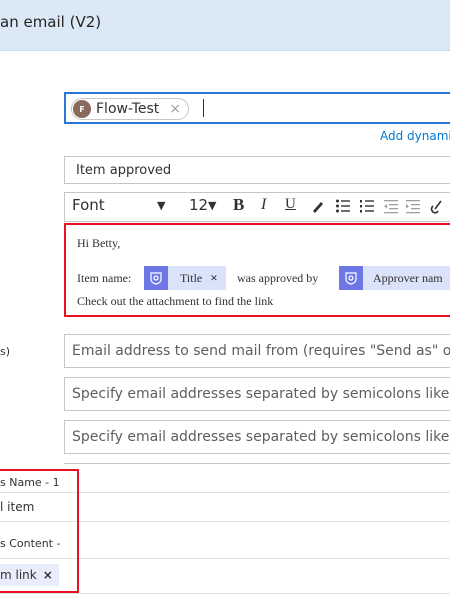 This screenshot has height=600, width=450. Describe the element at coordinates (82, 109) in the screenshot. I see `avatar: F` at that location.